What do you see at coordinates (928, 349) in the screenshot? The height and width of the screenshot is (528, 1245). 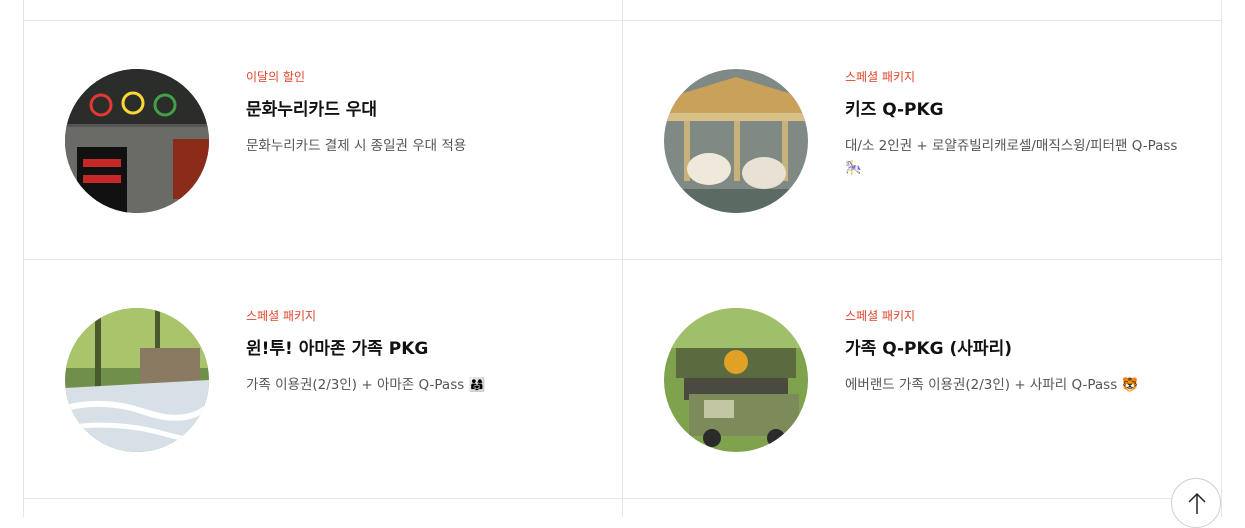 I see `package-title: 가족 Q-PKG (사파리)` at bounding box center [928, 349].